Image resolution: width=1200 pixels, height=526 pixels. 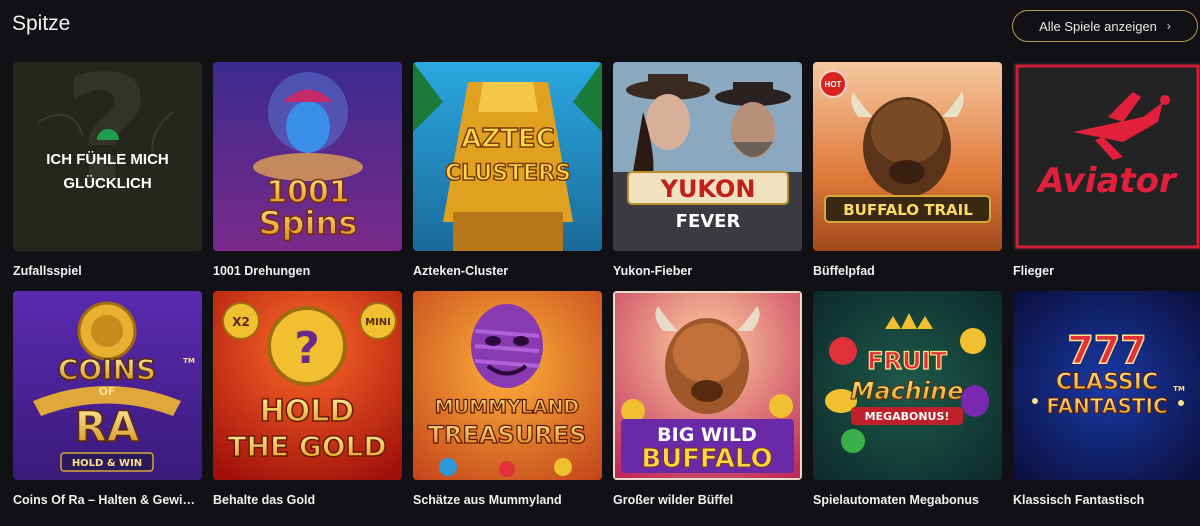 I want to click on logo-text: BUFFALO TRAIL, so click(x=908, y=210).